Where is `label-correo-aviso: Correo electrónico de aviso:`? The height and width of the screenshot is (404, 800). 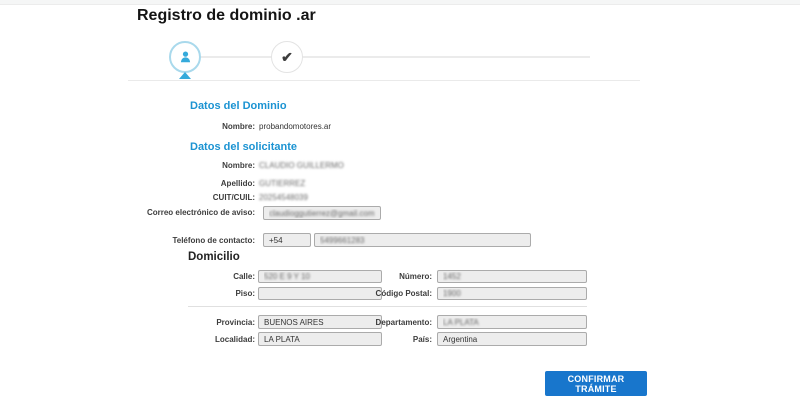
label-correo-aviso: Correo electrónico de aviso: is located at coordinates (200, 212).